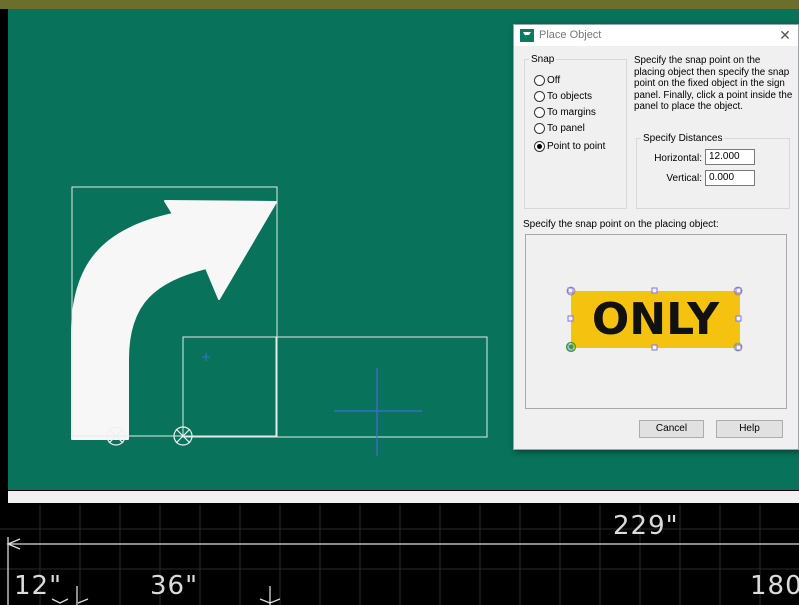  Describe the element at coordinates (174, 586) in the screenshot. I see `dimension-second-offset-label: 36"` at that location.